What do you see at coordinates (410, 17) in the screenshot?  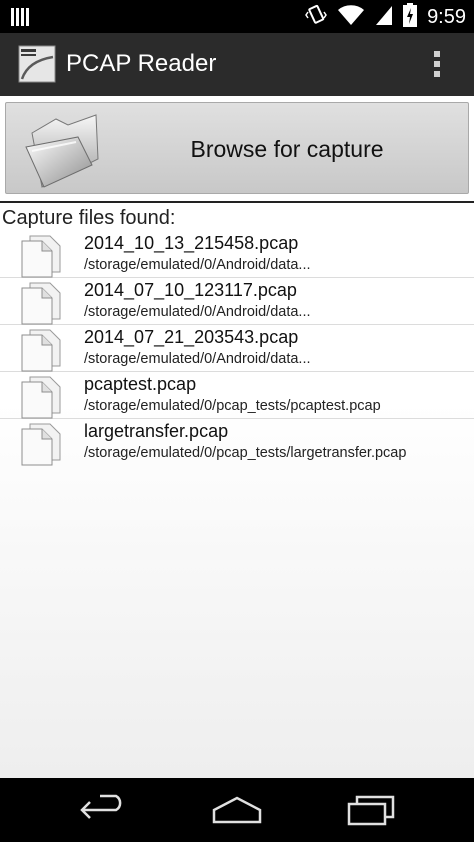 I see `battery-icon` at bounding box center [410, 17].